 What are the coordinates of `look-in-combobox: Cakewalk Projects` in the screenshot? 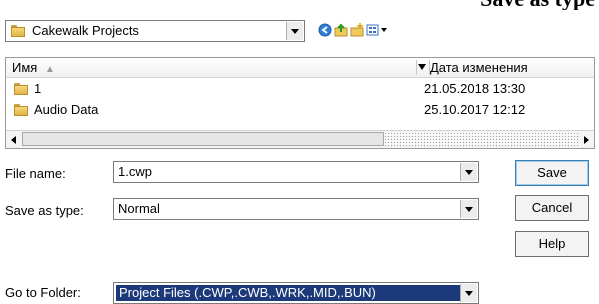 It's located at (155, 31).